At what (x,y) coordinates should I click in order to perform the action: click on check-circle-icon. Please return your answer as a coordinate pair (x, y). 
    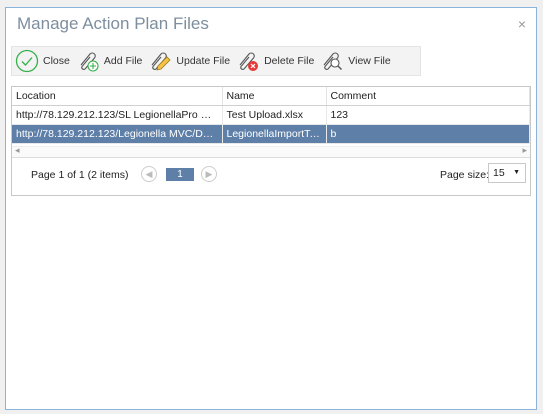
    Looking at the image, I should click on (27, 61).